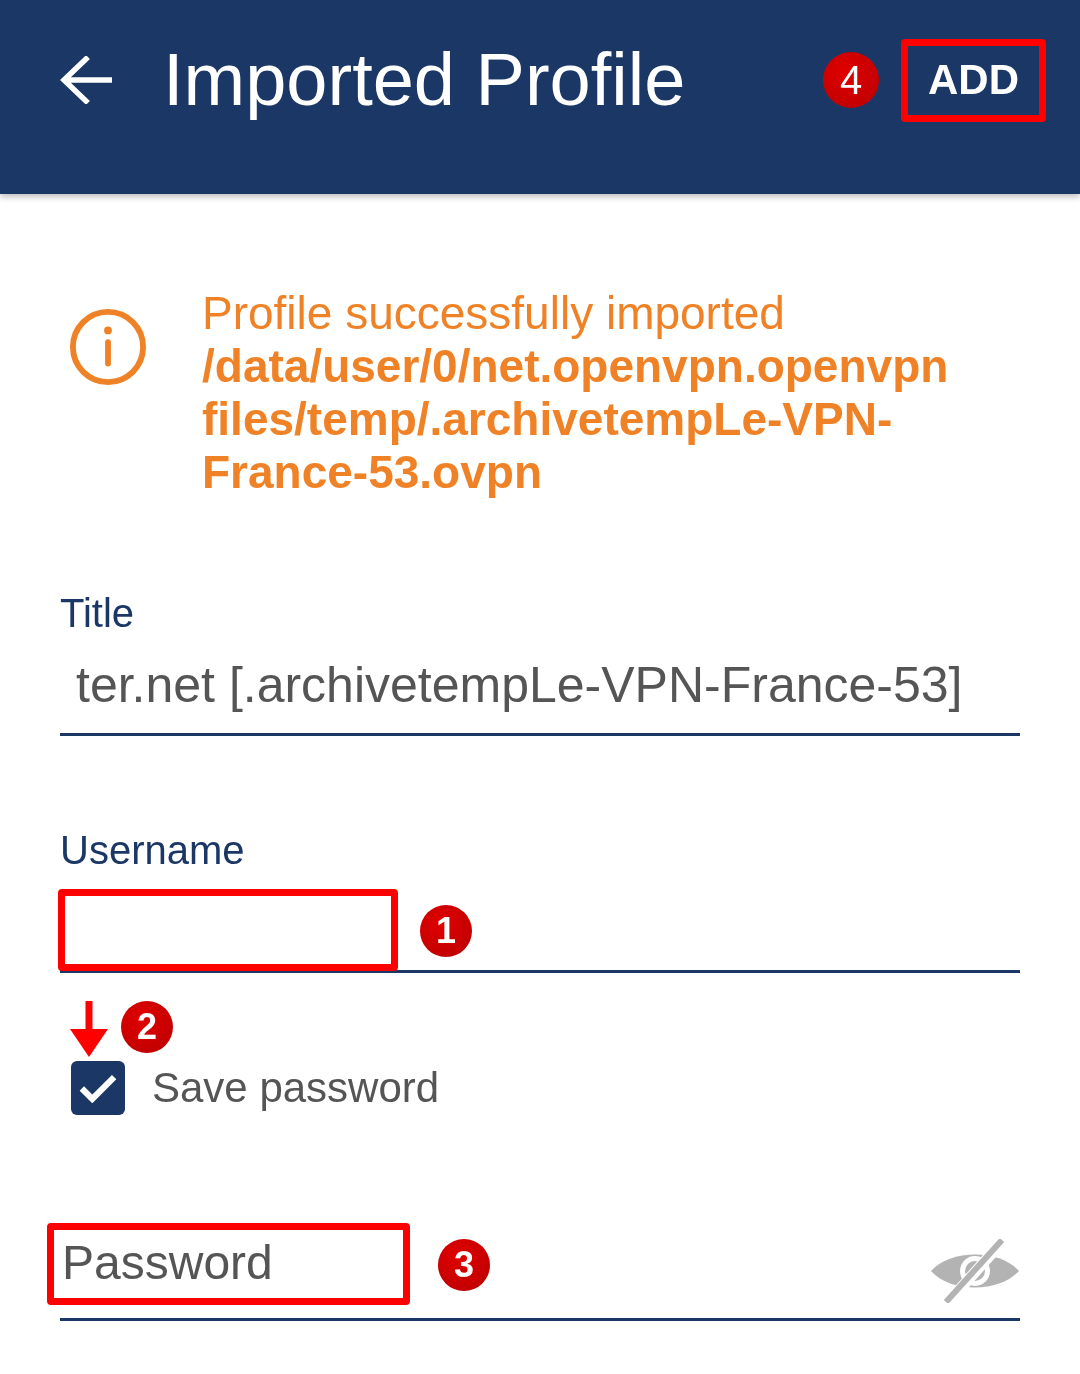 This screenshot has height=1374, width=1080. I want to click on password-field: Password, so click(245, 1271).